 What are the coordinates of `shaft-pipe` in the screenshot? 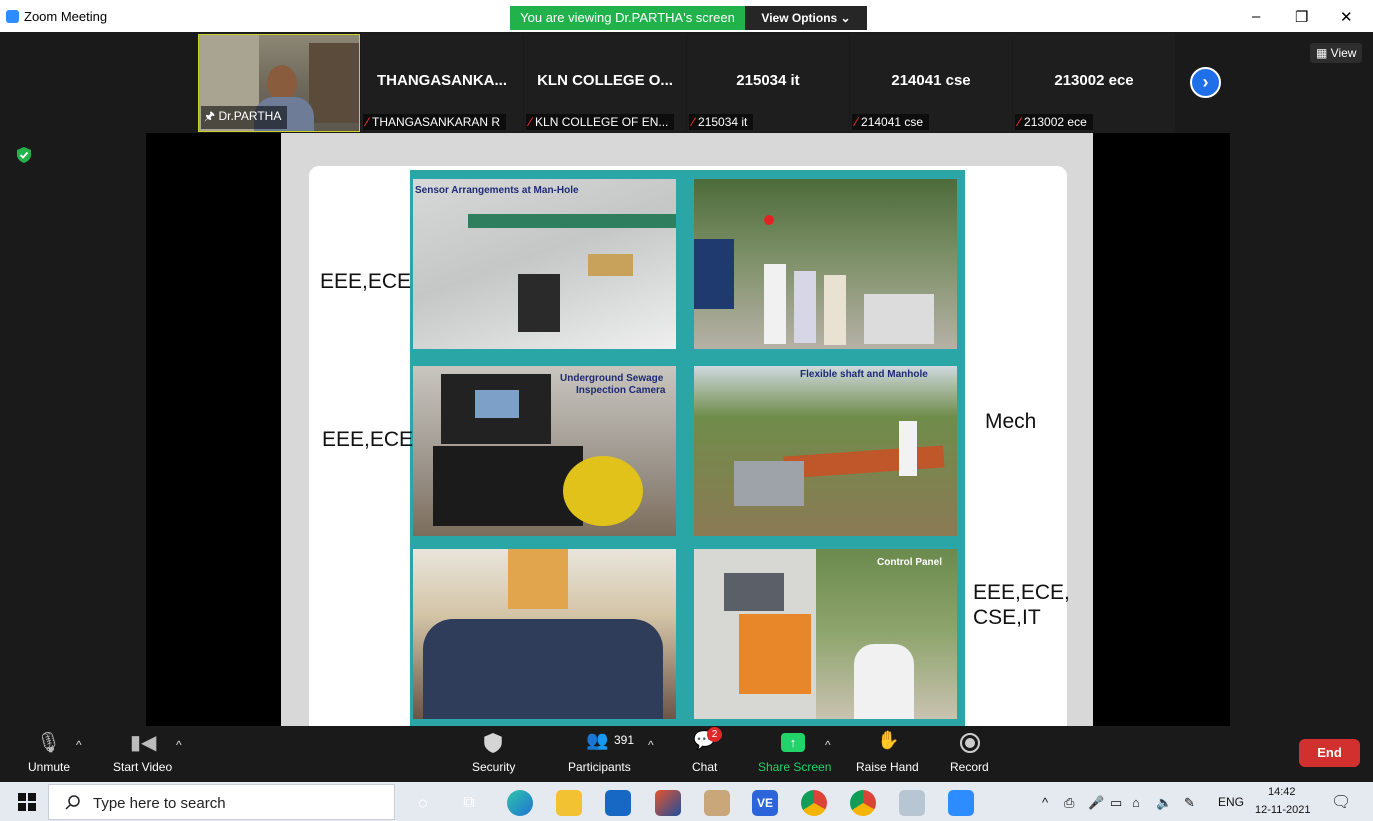 It's located at (864, 462).